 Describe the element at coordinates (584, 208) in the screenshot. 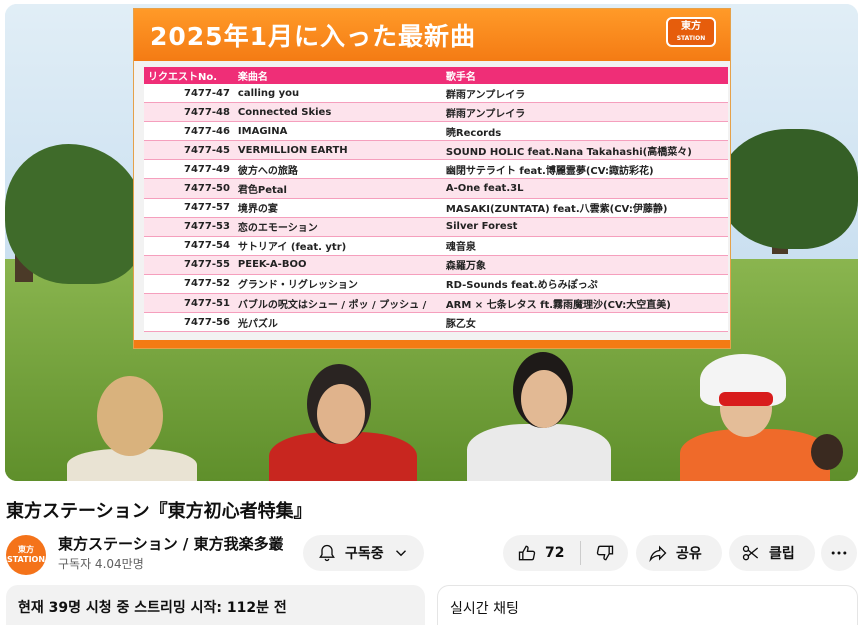

I see `artist-cell: MASAKI(ZUNTATA) feat.八雲紫(CV:伊藤静)` at that location.